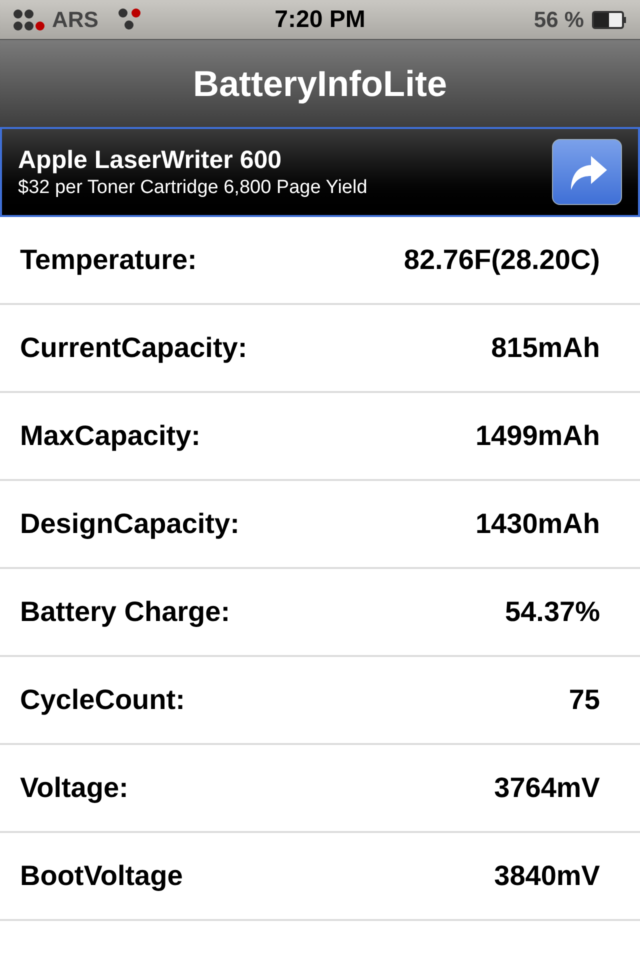 The width and height of the screenshot is (640, 960). What do you see at coordinates (150, 160) in the screenshot?
I see `ad-title: Apple LaserWriter 600` at bounding box center [150, 160].